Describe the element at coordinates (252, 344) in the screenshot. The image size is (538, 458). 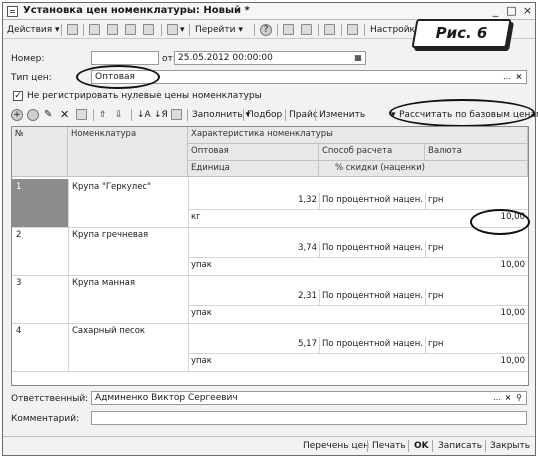
I see `price-cell: 5,17` at that location.